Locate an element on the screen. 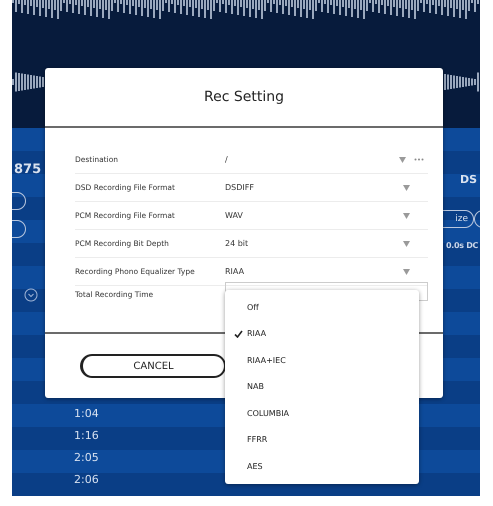 The width and height of the screenshot is (493, 506). setting-value: DSDIFF is located at coordinates (314, 187).